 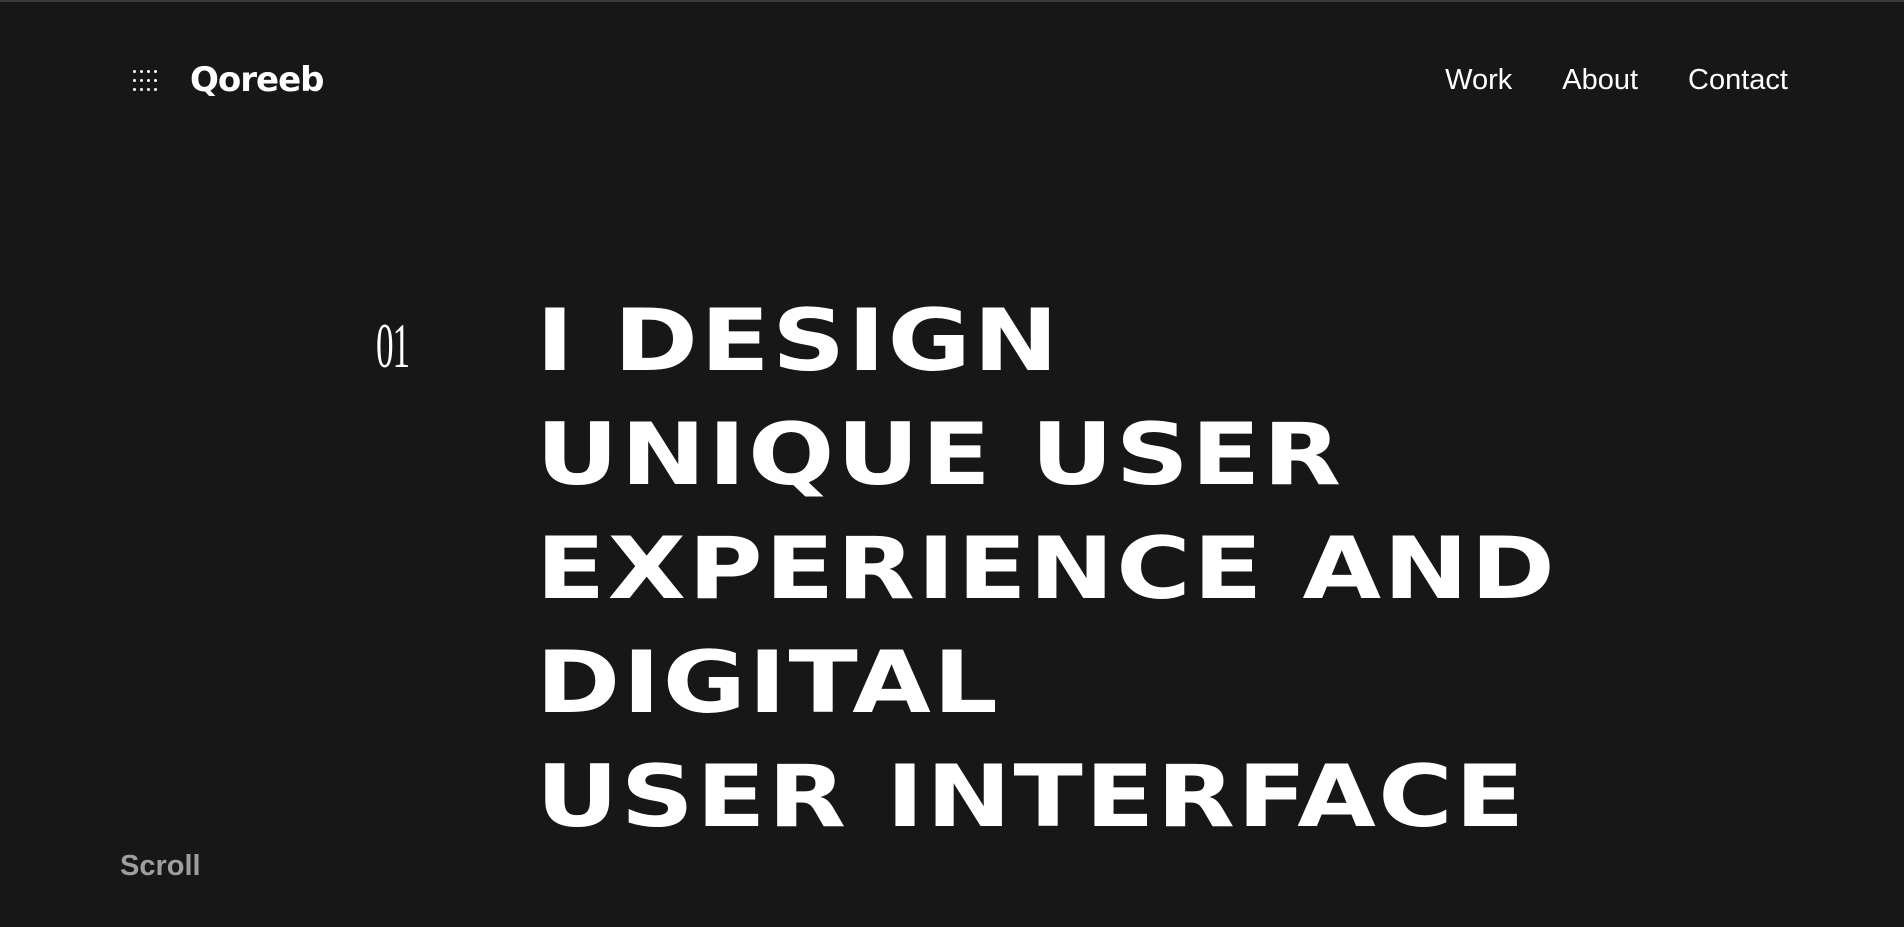 I want to click on headline-line: EXPERIENCE AND, so click(x=1047, y=569).